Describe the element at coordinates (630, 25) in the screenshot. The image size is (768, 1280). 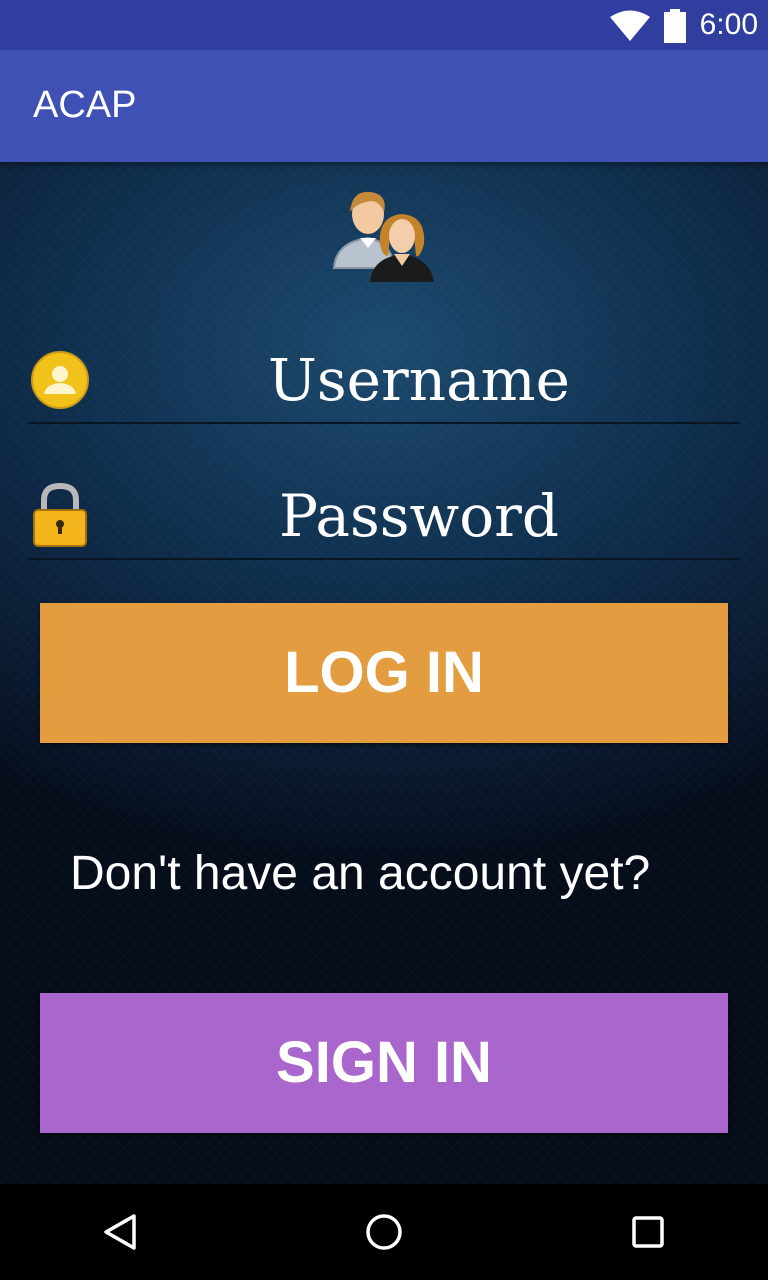
I see `wifi-icon` at that location.